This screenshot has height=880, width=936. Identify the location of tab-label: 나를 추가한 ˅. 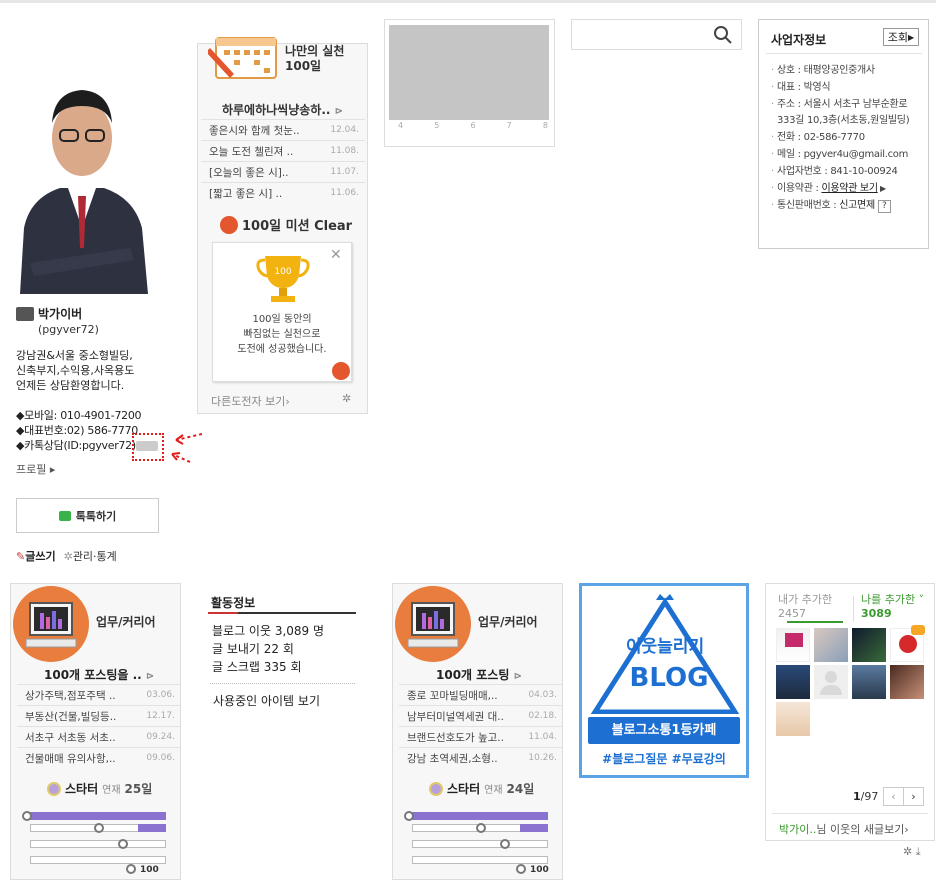
(893, 599).